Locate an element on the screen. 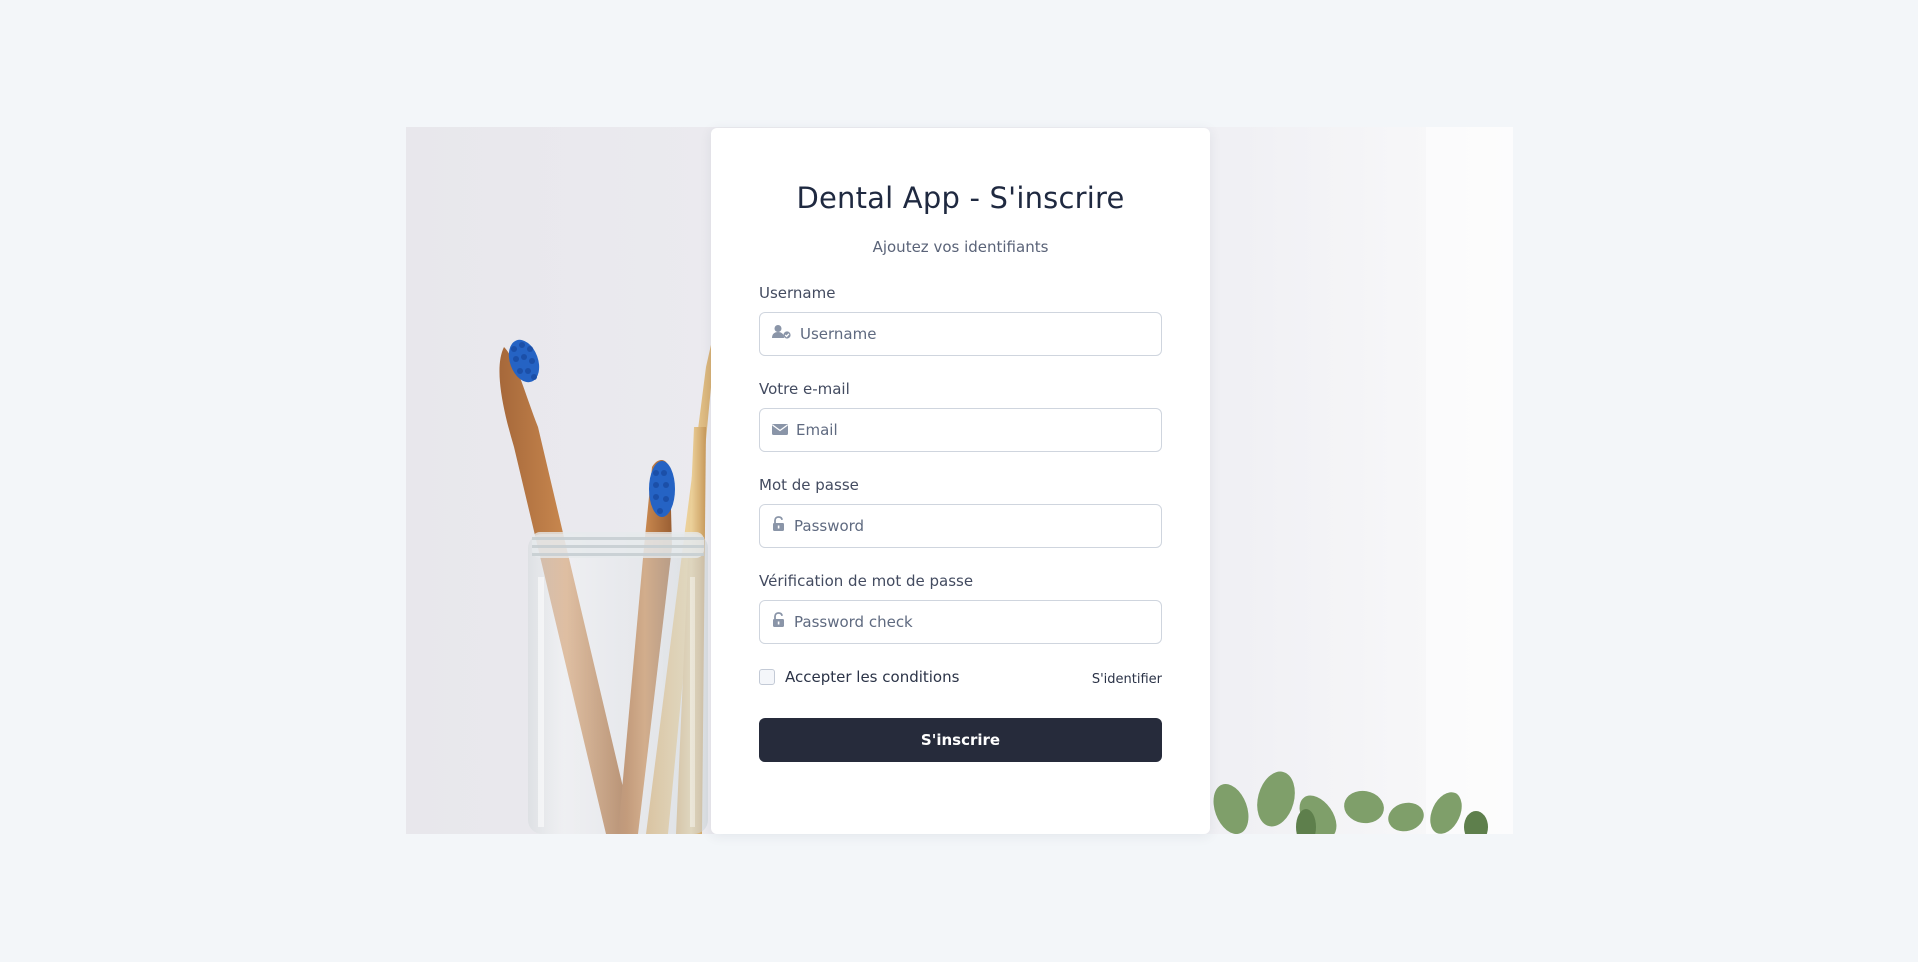  password-input is located at coordinates (964, 526).